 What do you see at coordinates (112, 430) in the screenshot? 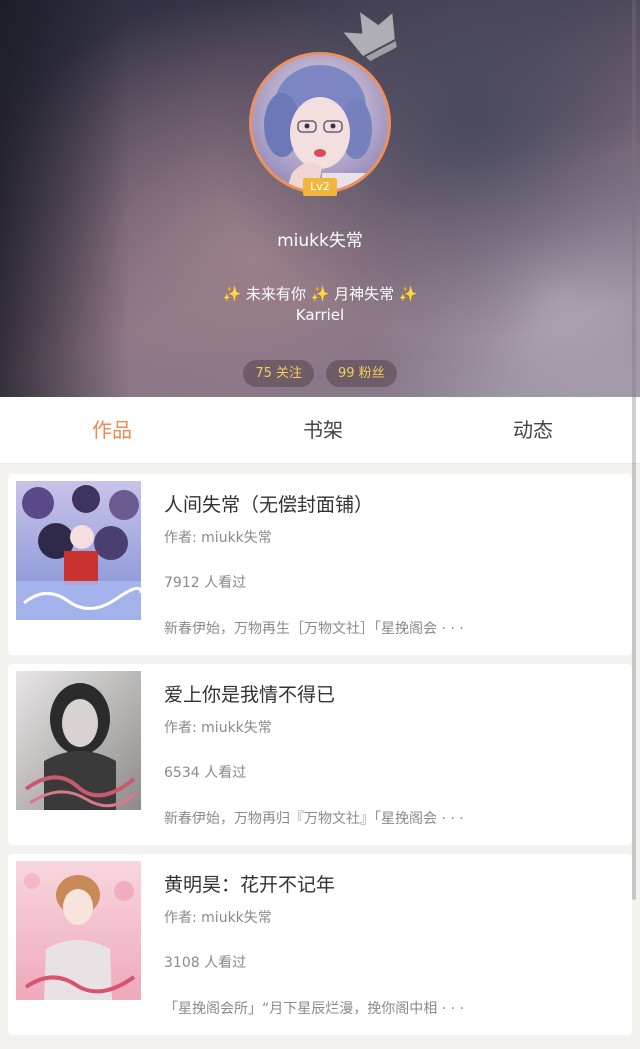
I see `tab-works: 作品` at bounding box center [112, 430].